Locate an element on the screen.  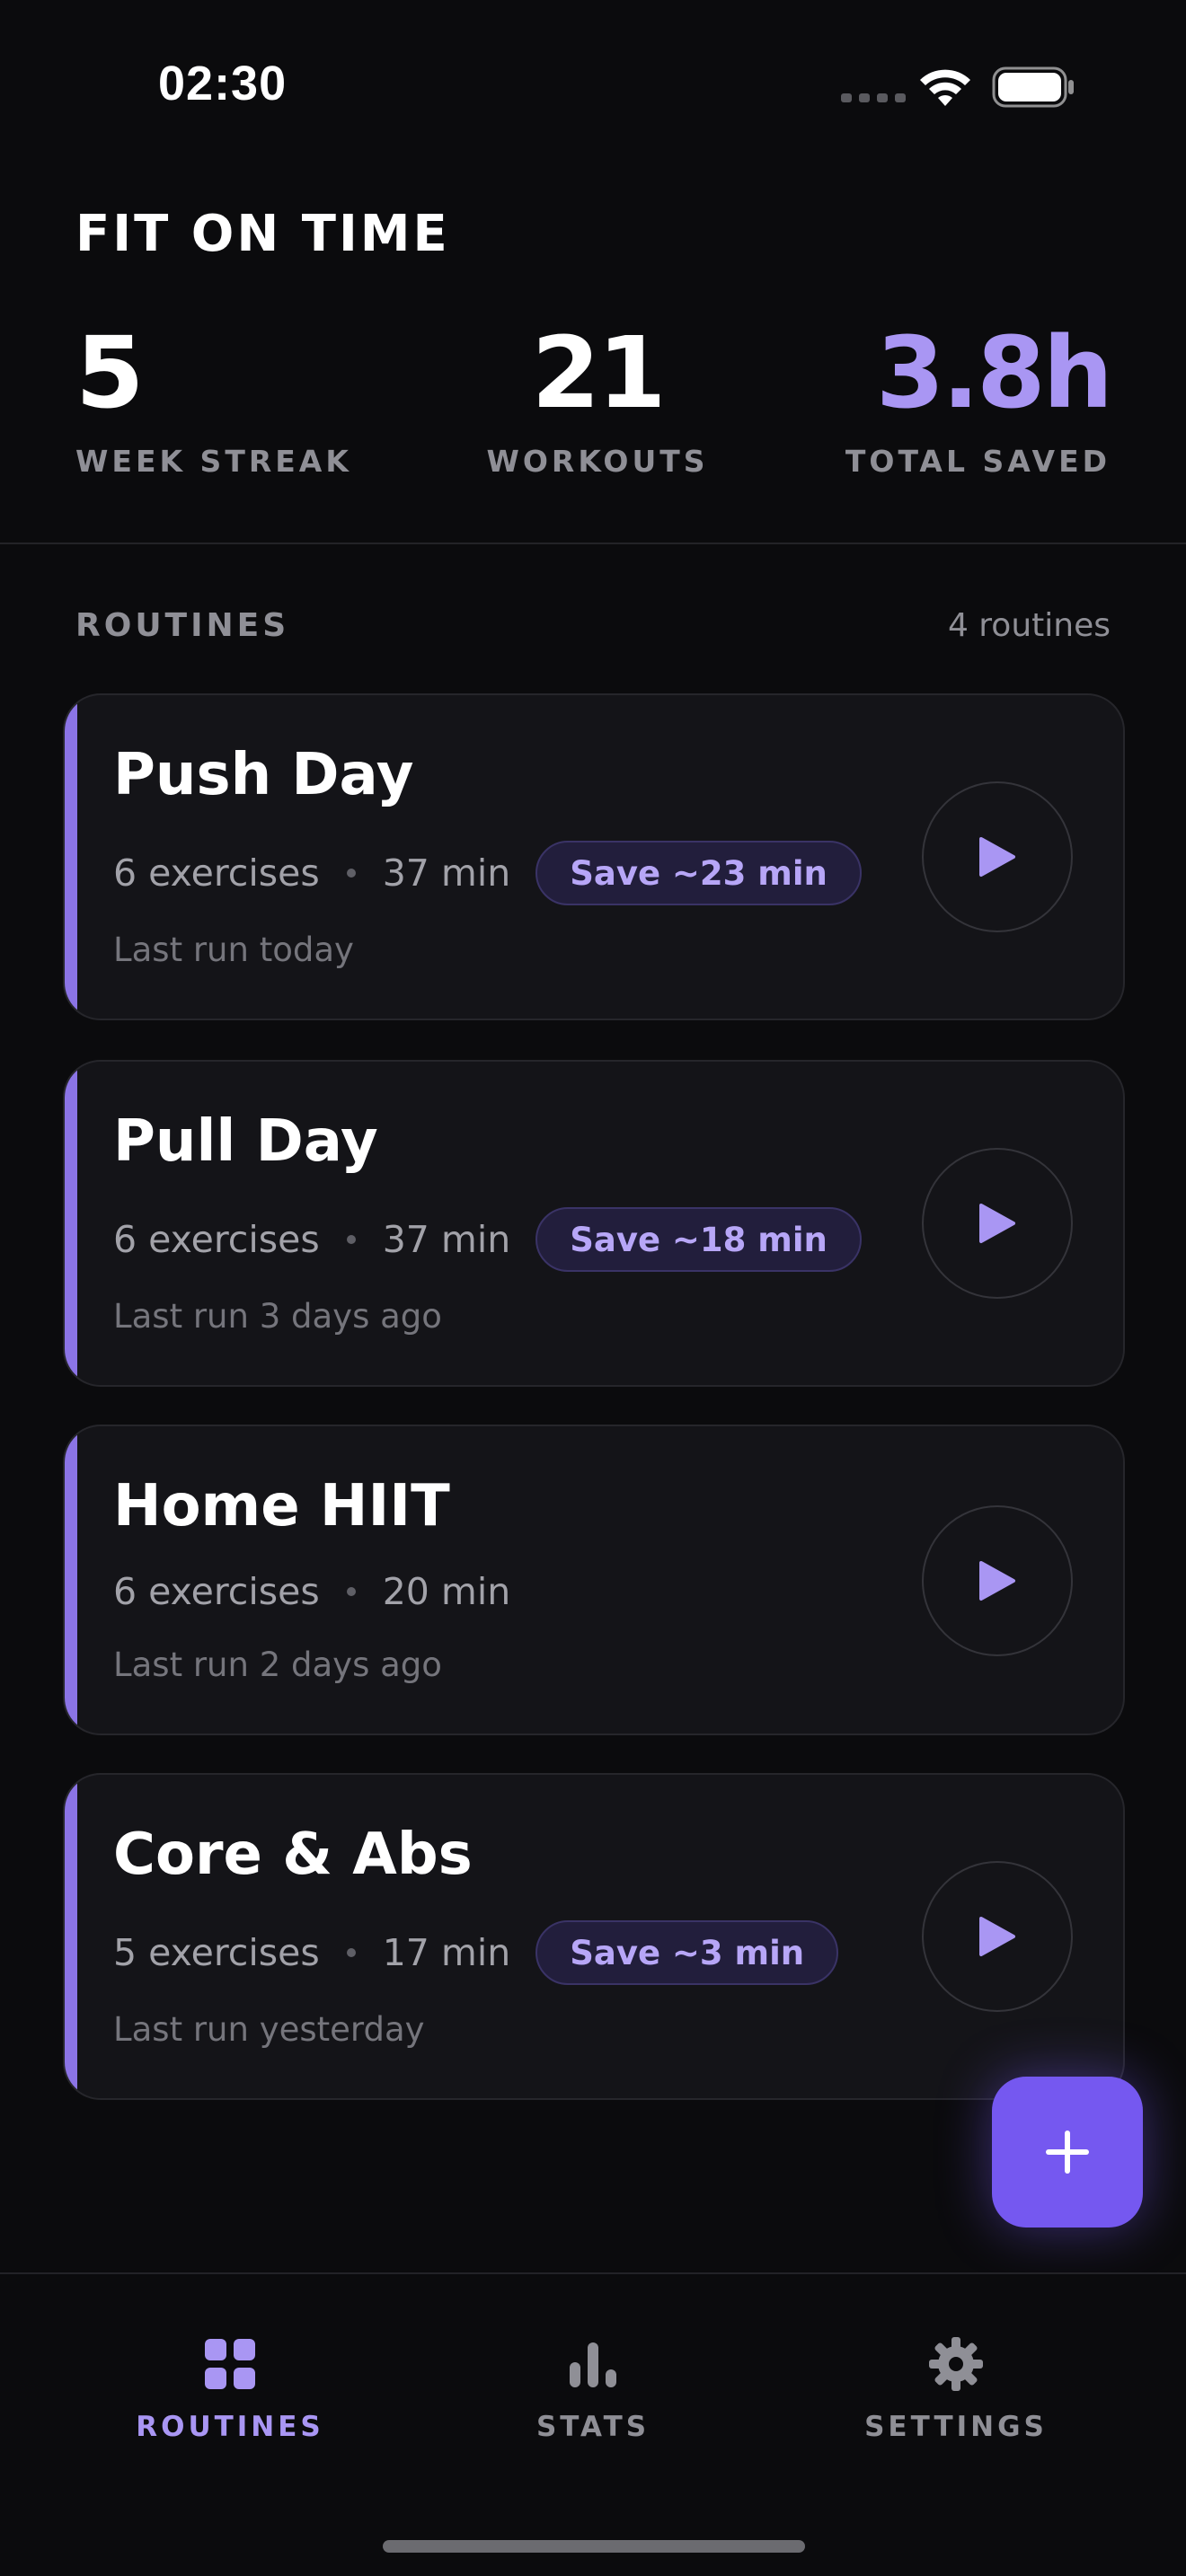
routine-duration: 17 min is located at coordinates (446, 1952).